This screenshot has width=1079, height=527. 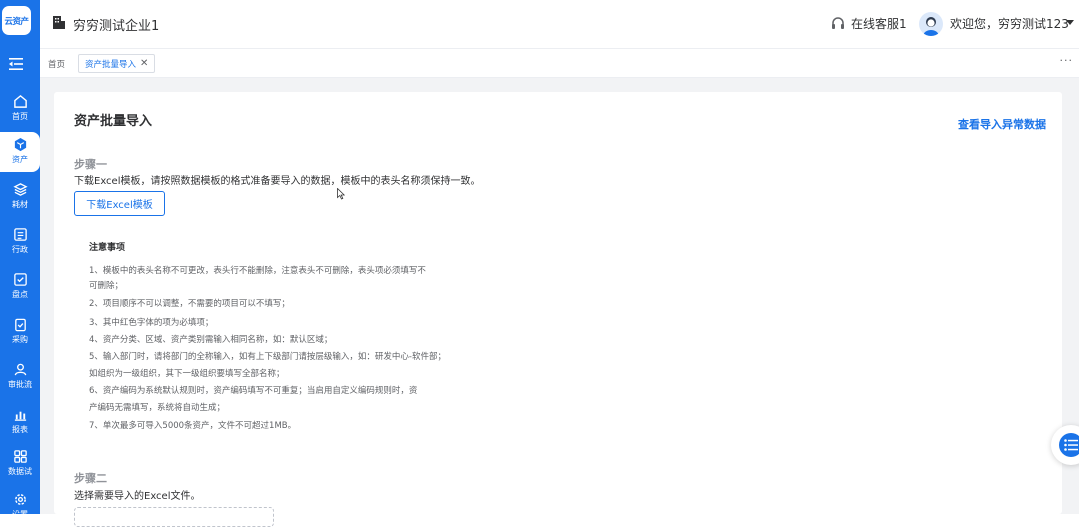 I want to click on sidebar-item-label: 报表, so click(x=20, y=429).